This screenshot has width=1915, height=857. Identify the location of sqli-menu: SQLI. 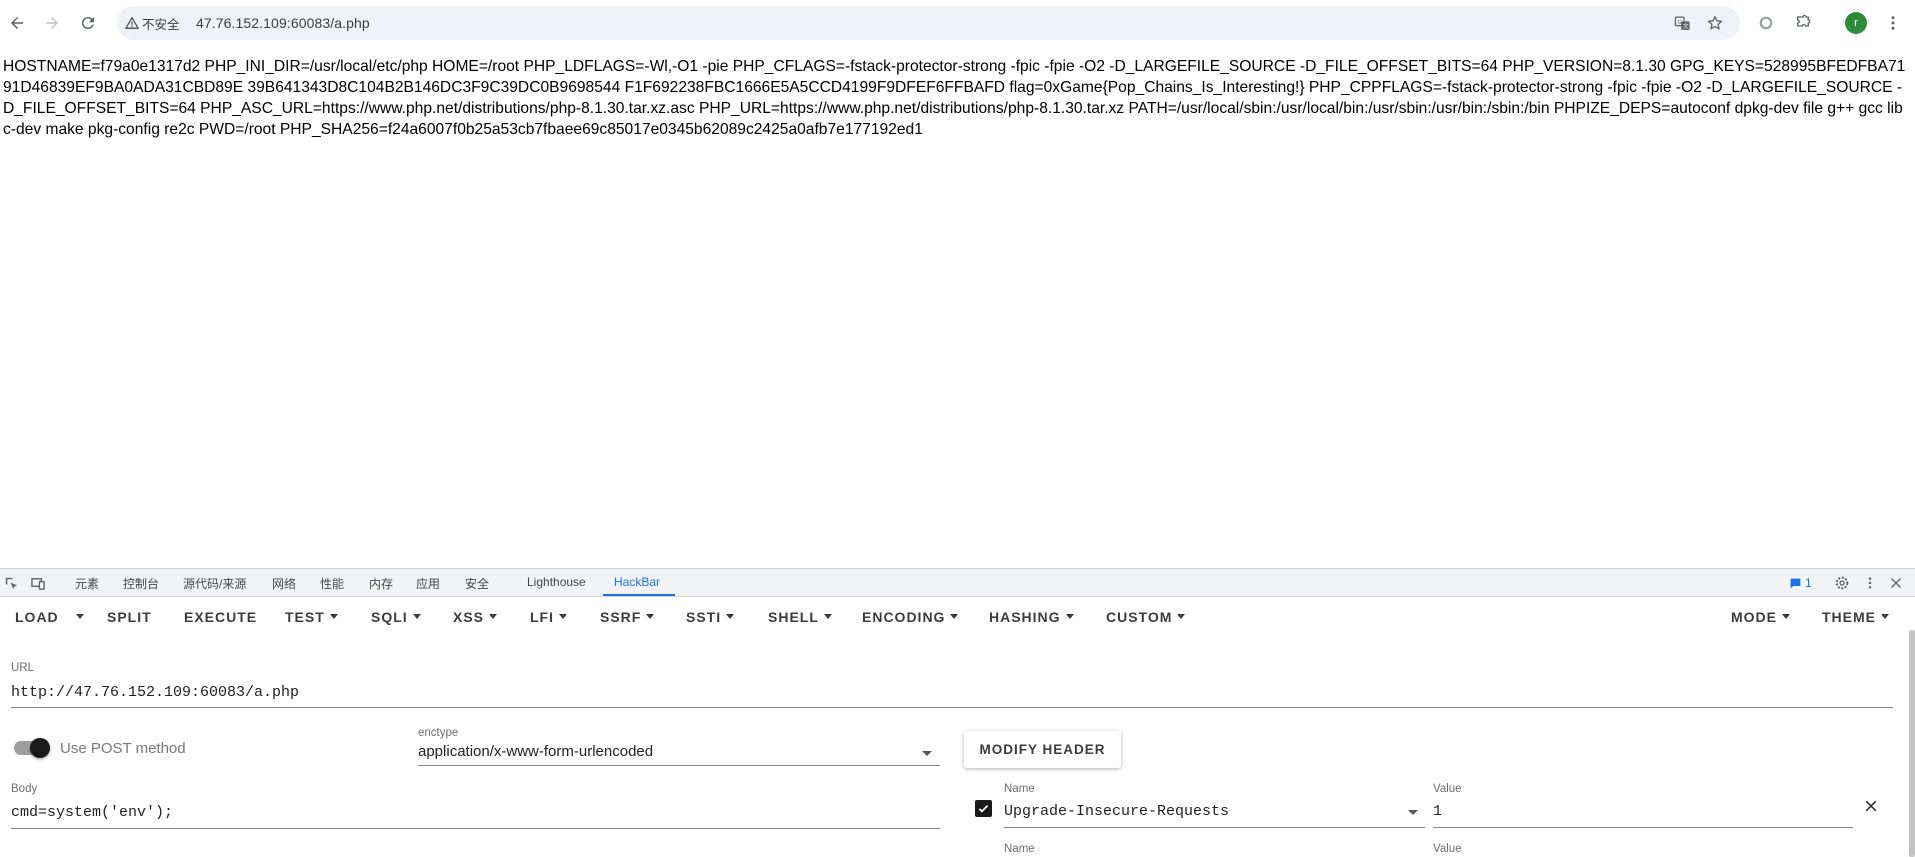
(396, 617).